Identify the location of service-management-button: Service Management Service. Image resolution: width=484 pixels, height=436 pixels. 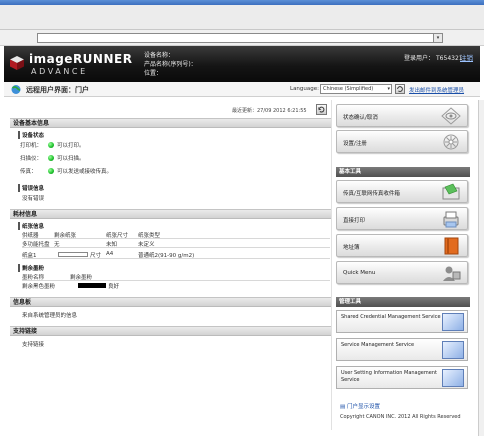
(402, 349).